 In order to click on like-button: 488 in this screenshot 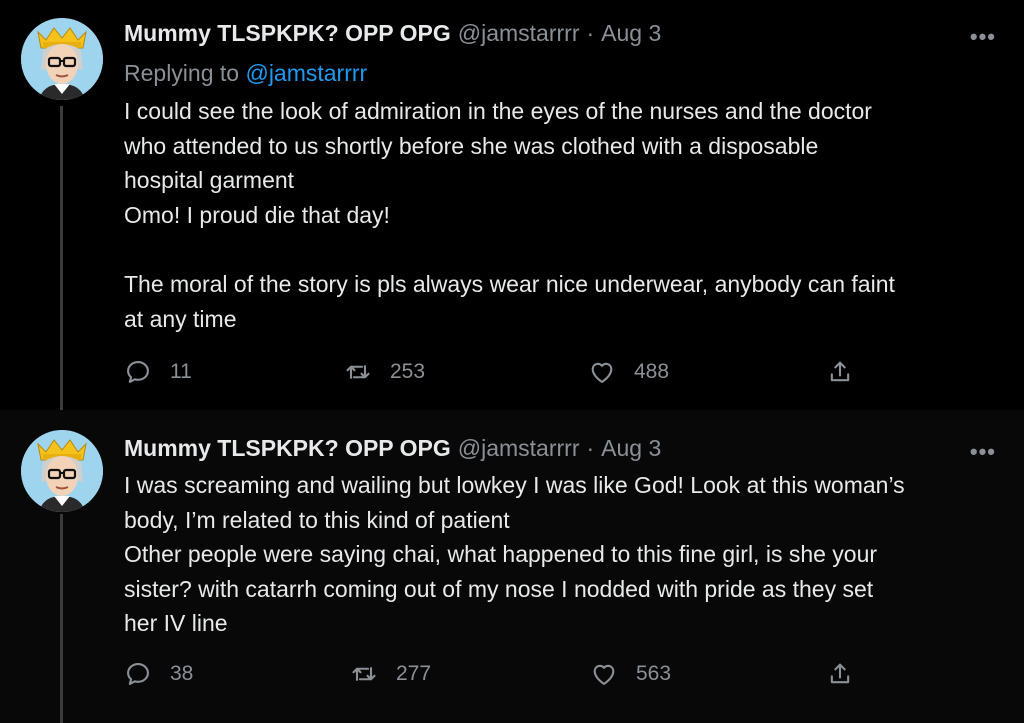, I will do `click(628, 372)`.